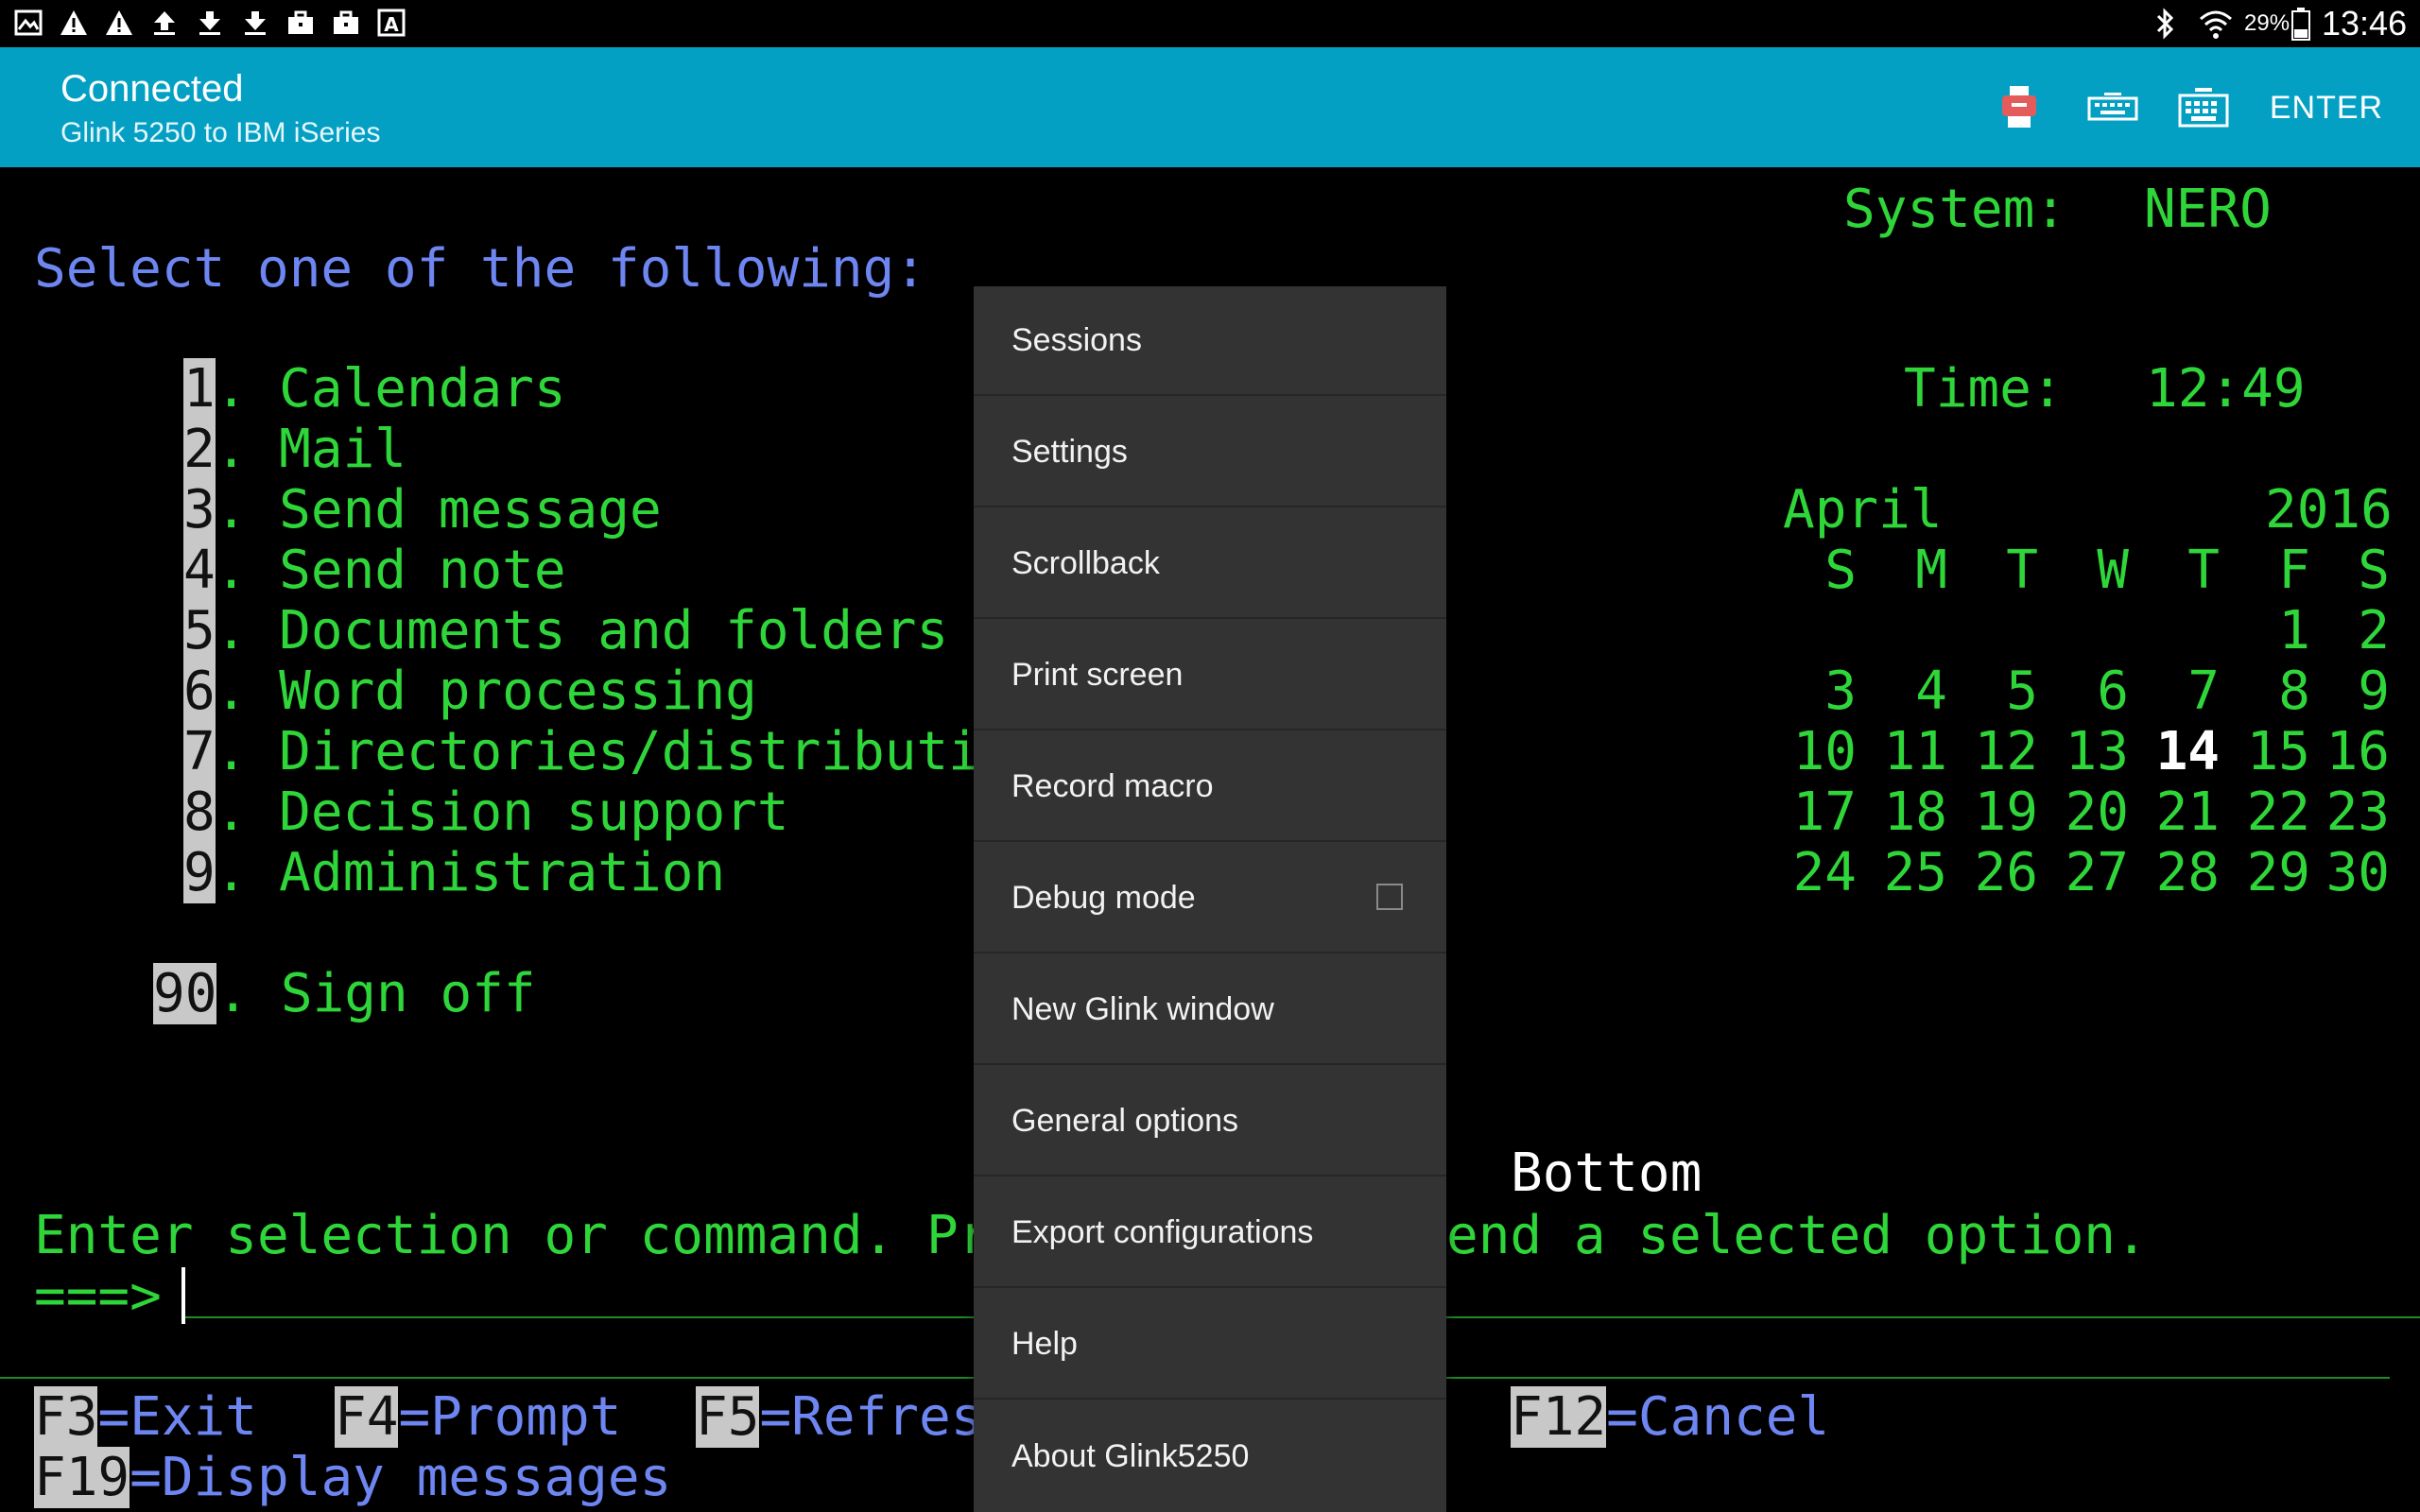  Describe the element at coordinates (2208, 209) in the screenshot. I see `system-value: NERO` at that location.